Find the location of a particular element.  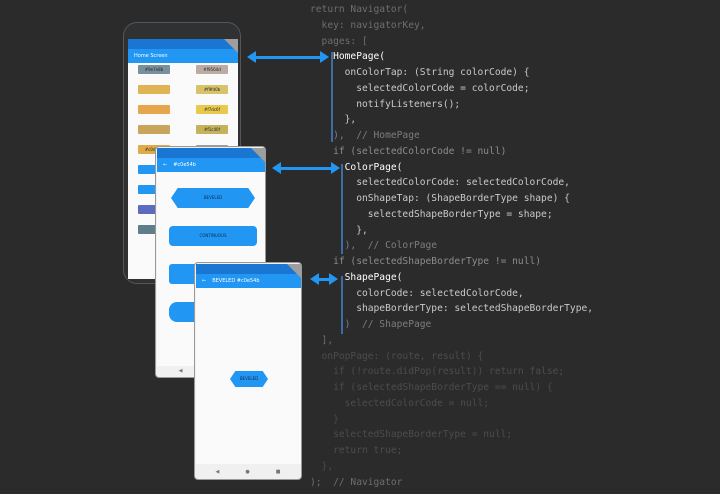

code-line: pages: [ is located at coordinates (339, 41).